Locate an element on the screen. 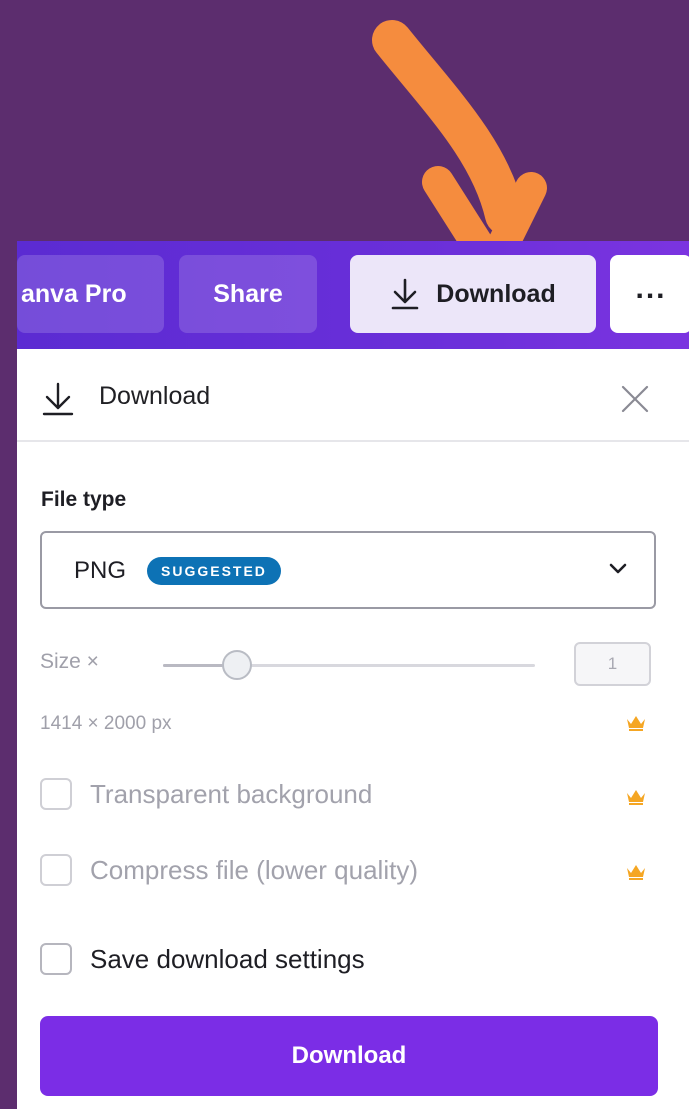 This screenshot has width=689, height=1109. toolbar-download-button: Download is located at coordinates (473, 294).